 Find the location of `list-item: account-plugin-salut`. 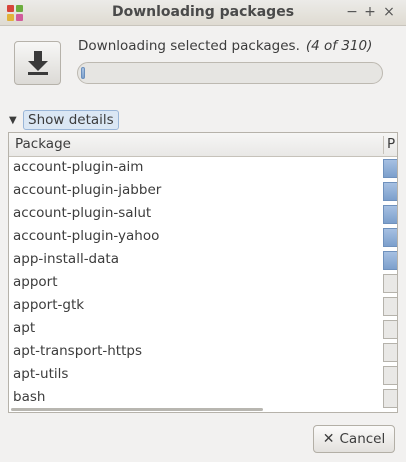

list-item: account-plugin-salut is located at coordinates (203, 214).